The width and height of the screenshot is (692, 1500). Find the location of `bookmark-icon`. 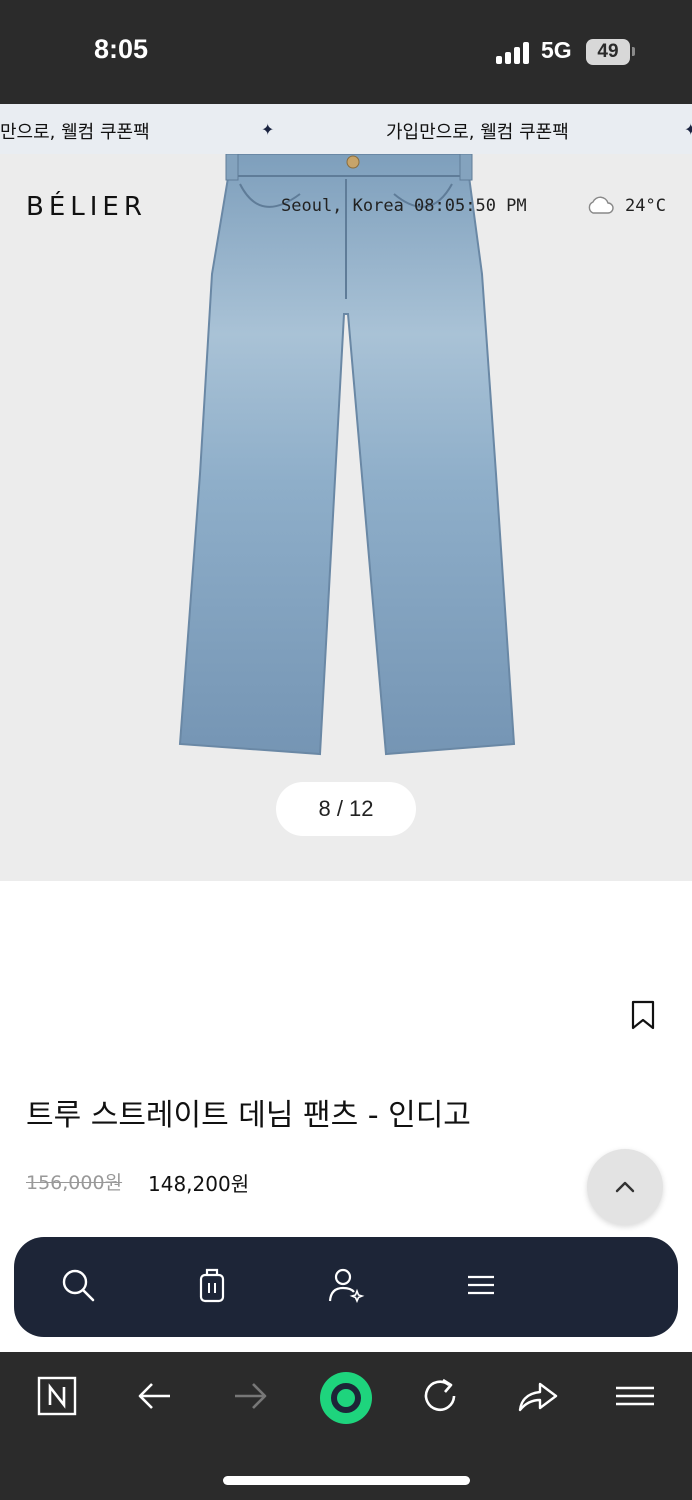

bookmark-icon is located at coordinates (643, 1015).